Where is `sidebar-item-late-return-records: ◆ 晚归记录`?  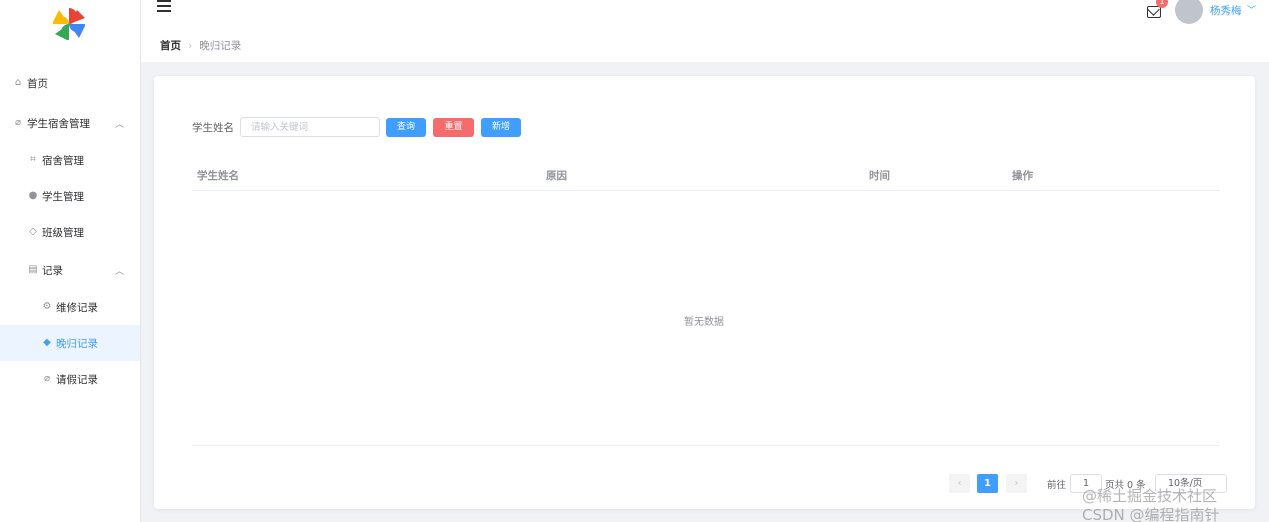 sidebar-item-late-return-records: ◆ 晚归记录 is located at coordinates (70, 343).